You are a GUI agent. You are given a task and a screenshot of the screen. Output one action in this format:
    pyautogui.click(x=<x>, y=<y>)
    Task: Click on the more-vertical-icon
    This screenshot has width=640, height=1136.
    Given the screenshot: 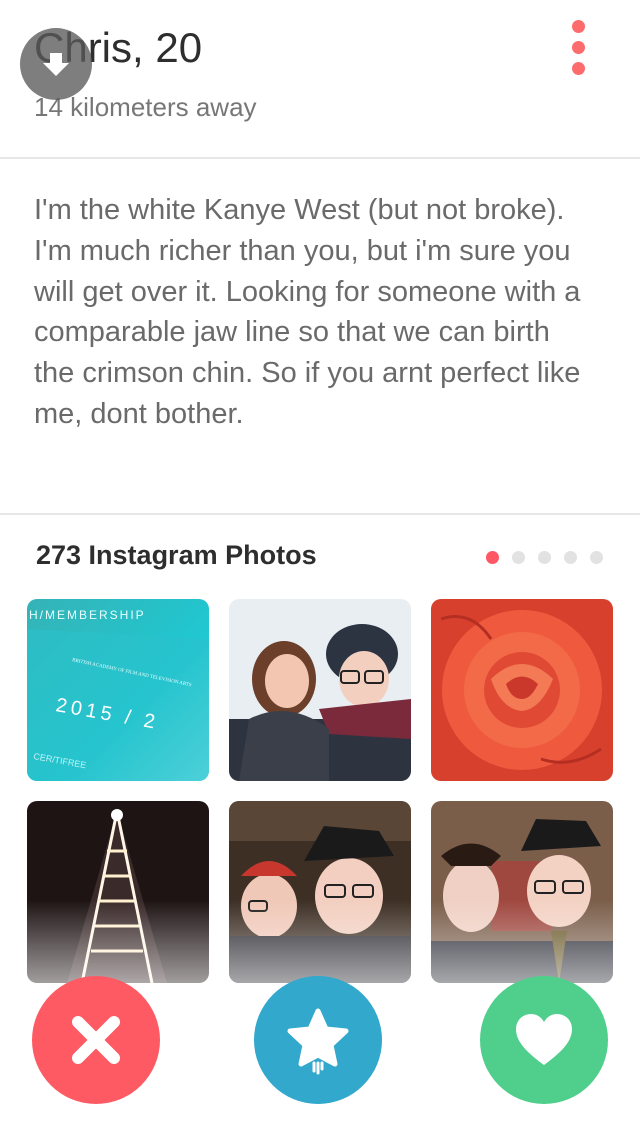 What is the action you would take?
    pyautogui.click(x=578, y=26)
    